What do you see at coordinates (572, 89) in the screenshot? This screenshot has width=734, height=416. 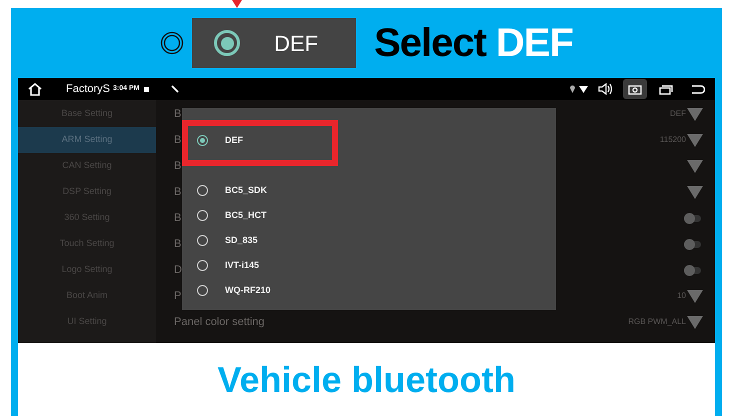 I see `location-icon` at bounding box center [572, 89].